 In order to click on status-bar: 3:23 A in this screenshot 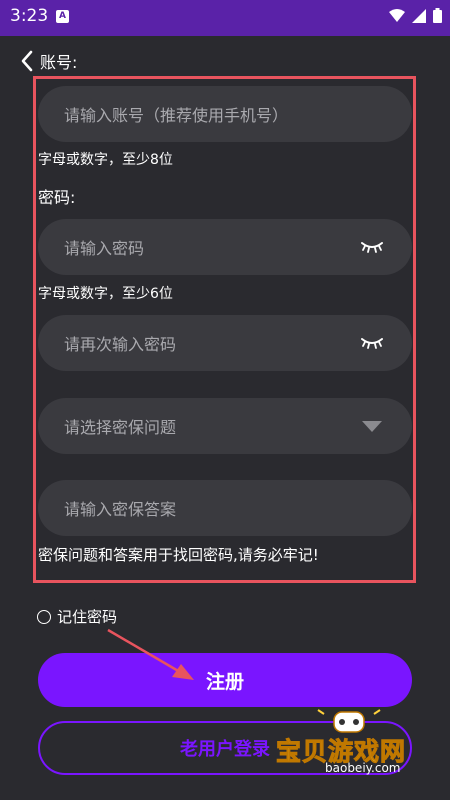, I will do `click(225, 18)`.